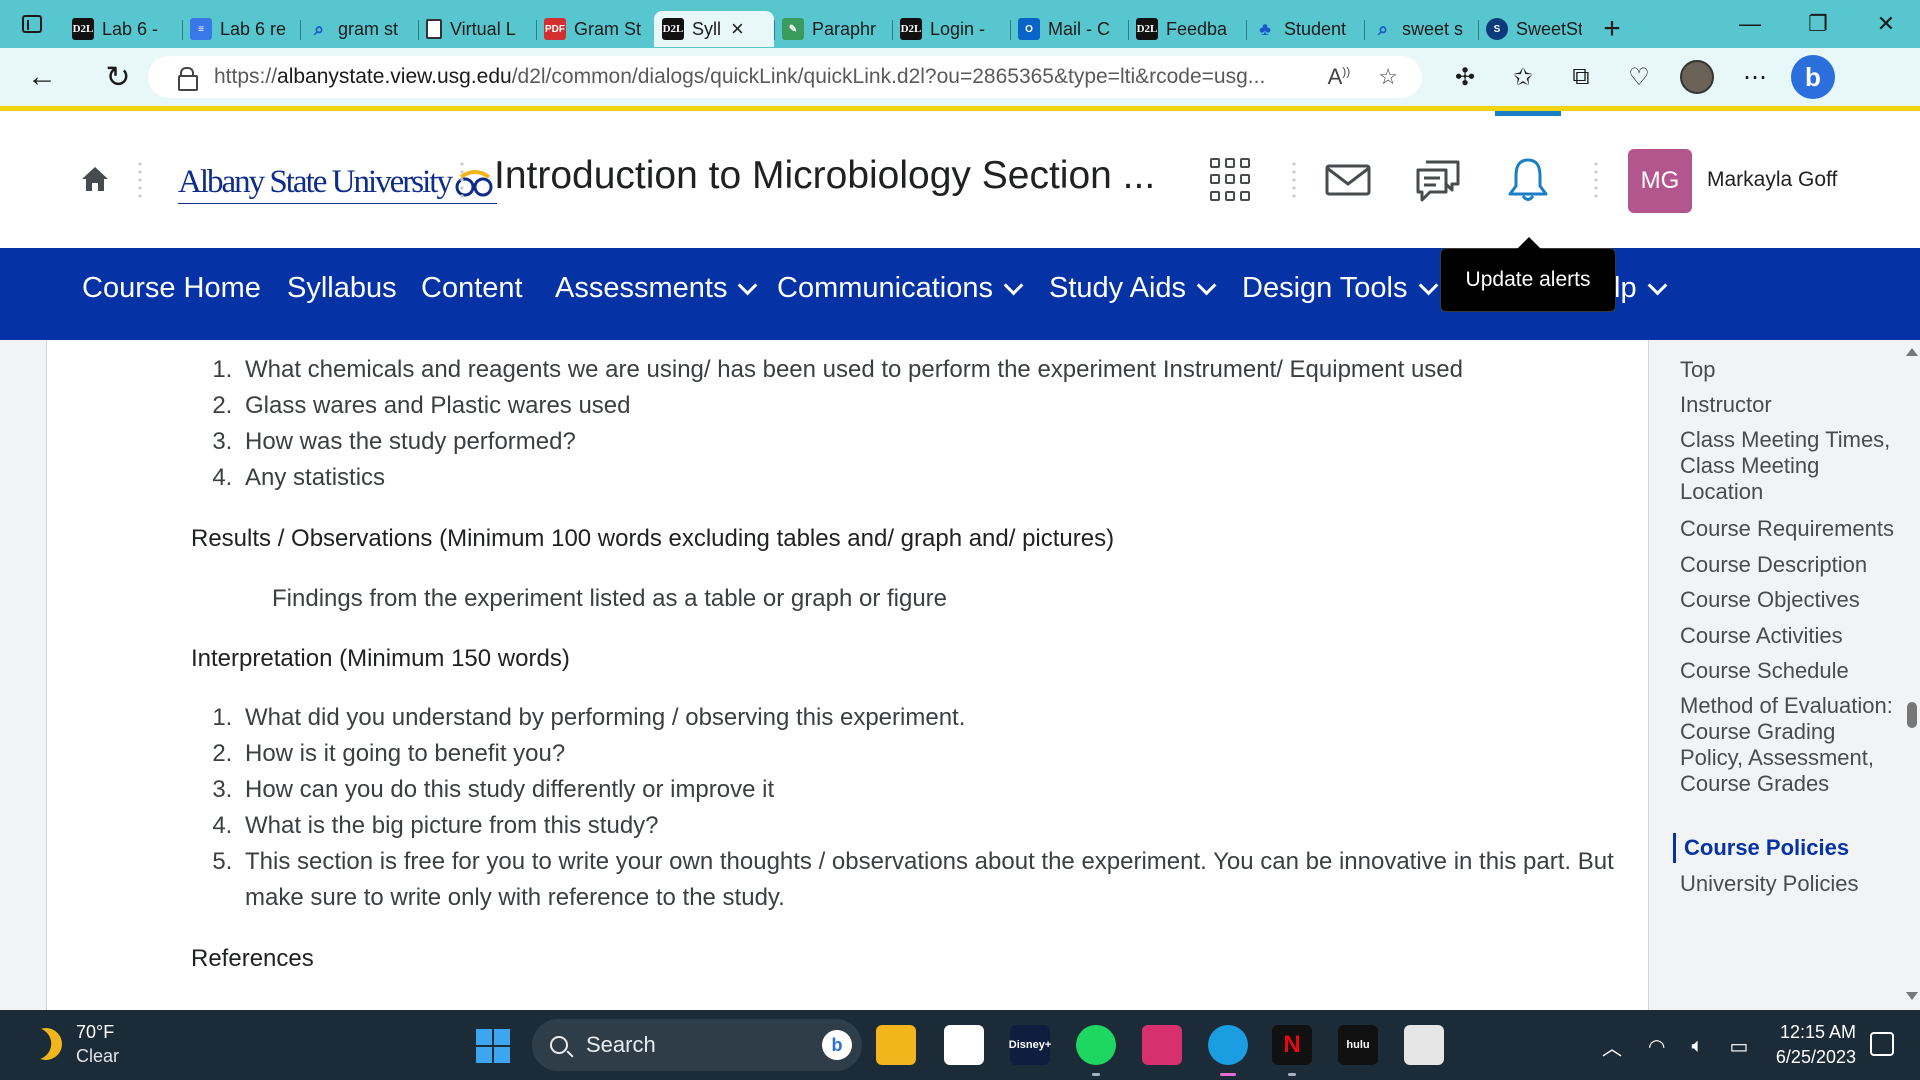  I want to click on chevron-up-icon: ︿, so click(1612, 1046).